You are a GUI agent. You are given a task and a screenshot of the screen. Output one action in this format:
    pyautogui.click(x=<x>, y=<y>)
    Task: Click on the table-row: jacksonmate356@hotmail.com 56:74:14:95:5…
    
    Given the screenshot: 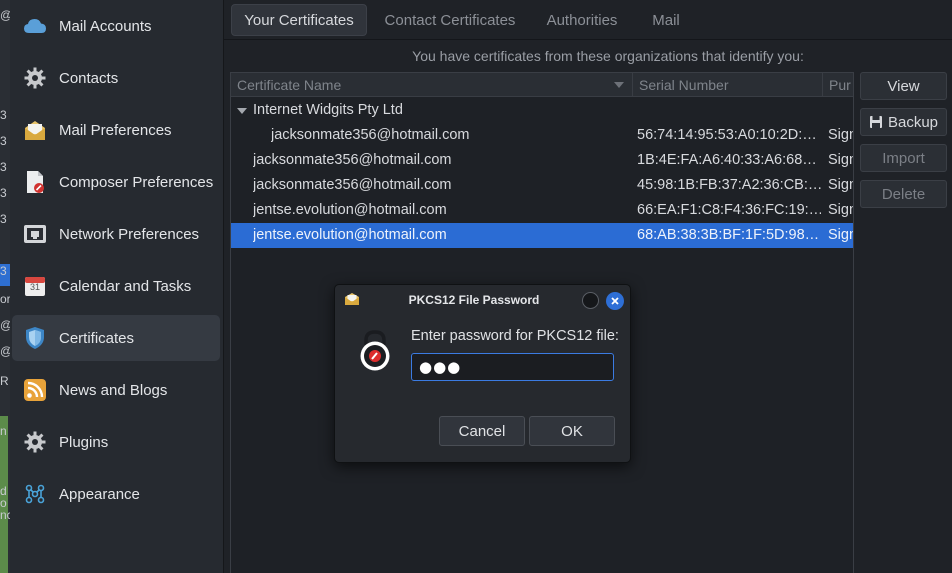 What is the action you would take?
    pyautogui.click(x=542, y=135)
    